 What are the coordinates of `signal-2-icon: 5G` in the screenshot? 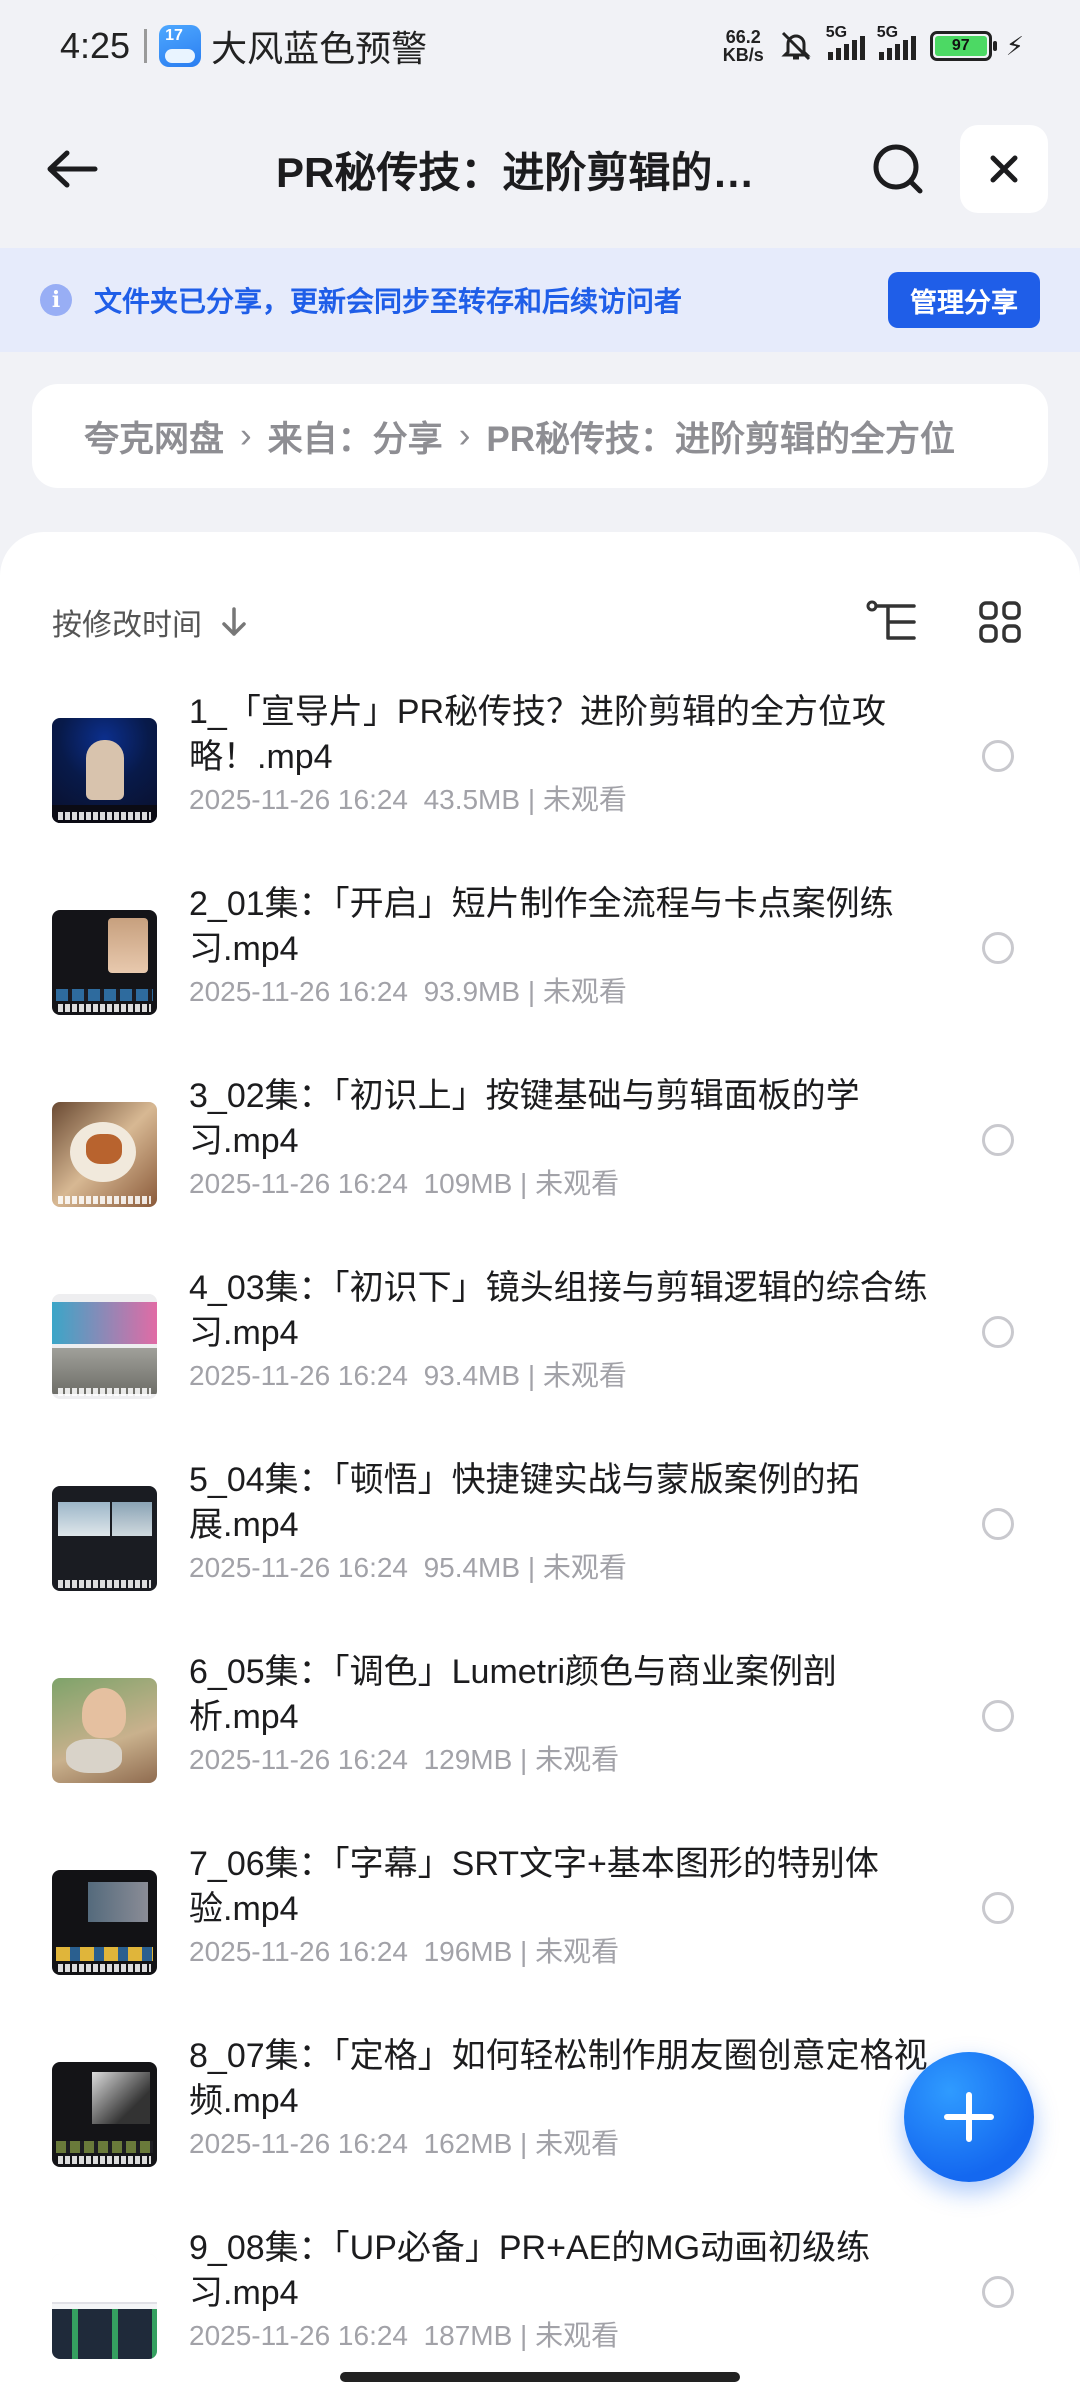 It's located at (896, 42).